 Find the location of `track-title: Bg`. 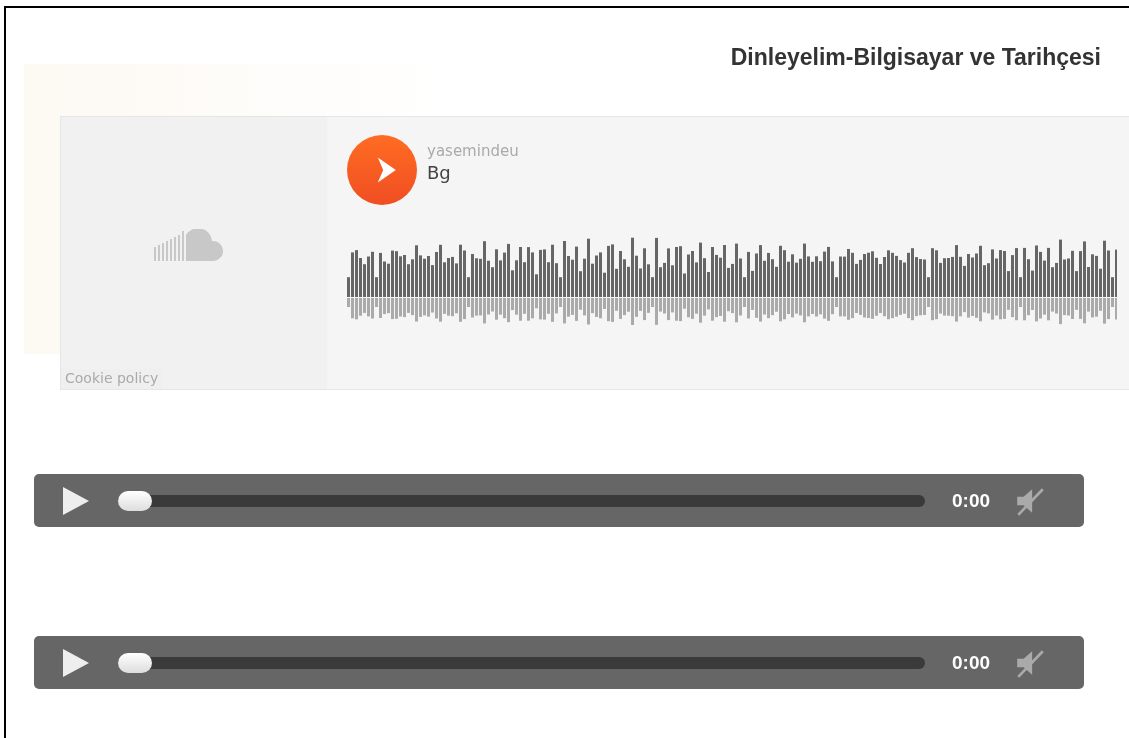

track-title: Bg is located at coordinates (473, 172).